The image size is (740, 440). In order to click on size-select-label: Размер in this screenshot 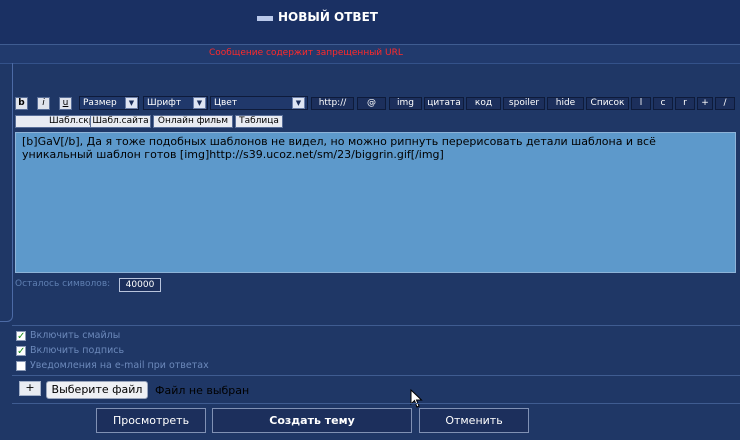, I will do `click(100, 103)`.